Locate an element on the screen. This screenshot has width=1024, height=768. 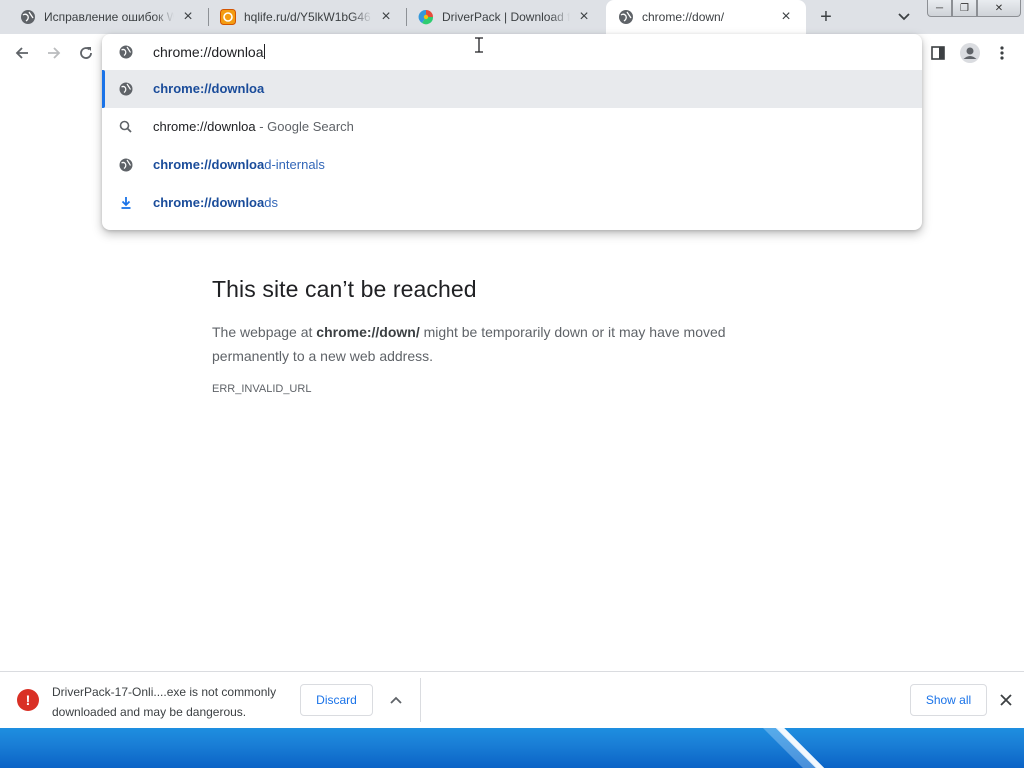
forward-button is located at coordinates (54, 53).